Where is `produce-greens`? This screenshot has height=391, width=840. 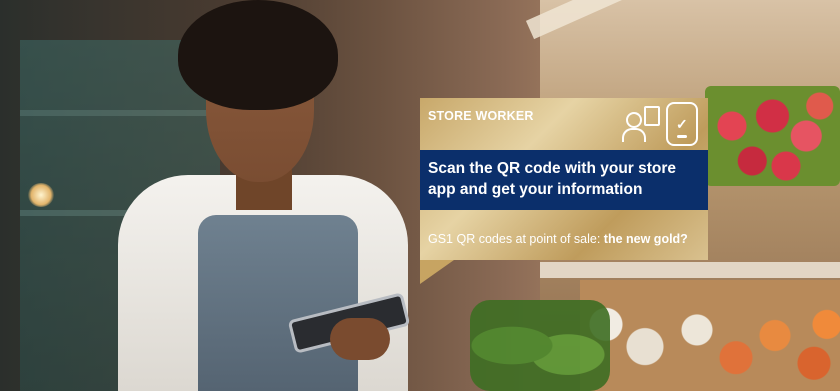
produce-greens is located at coordinates (540, 345).